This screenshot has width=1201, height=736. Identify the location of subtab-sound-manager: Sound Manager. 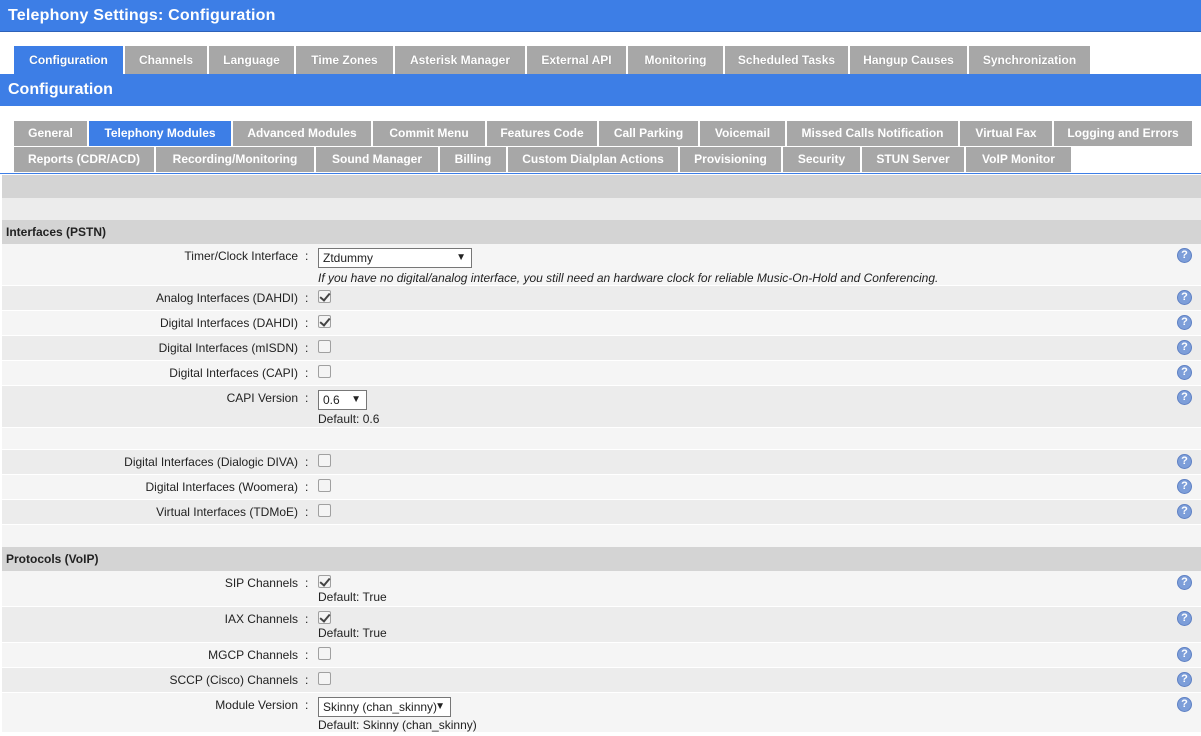
(377, 159).